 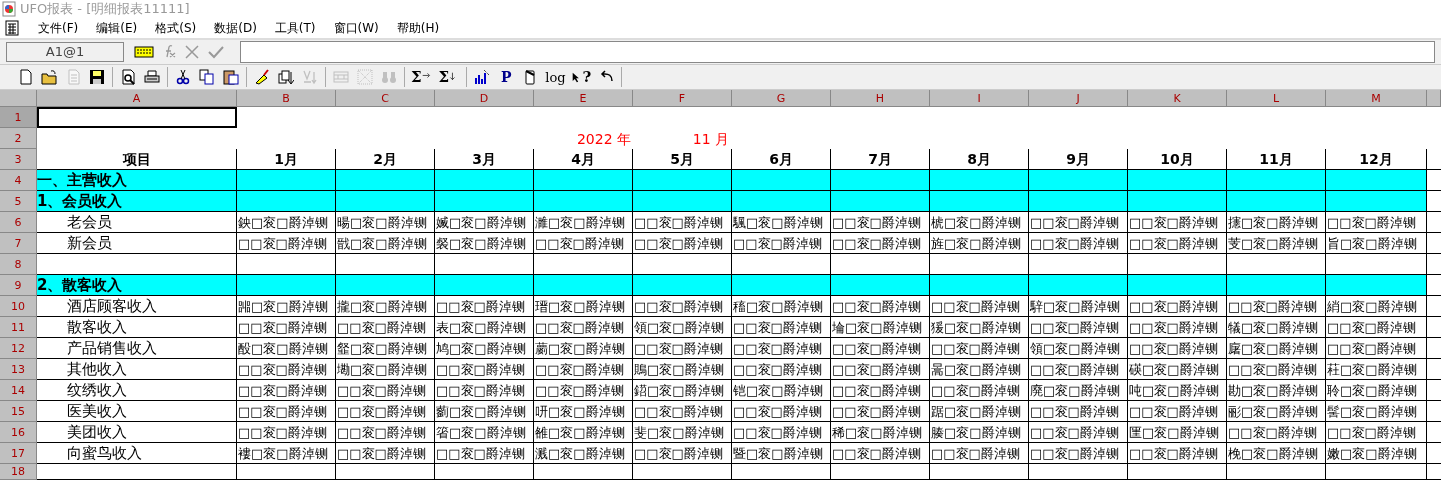 I want to click on column-header: J, so click(x=1078, y=98).